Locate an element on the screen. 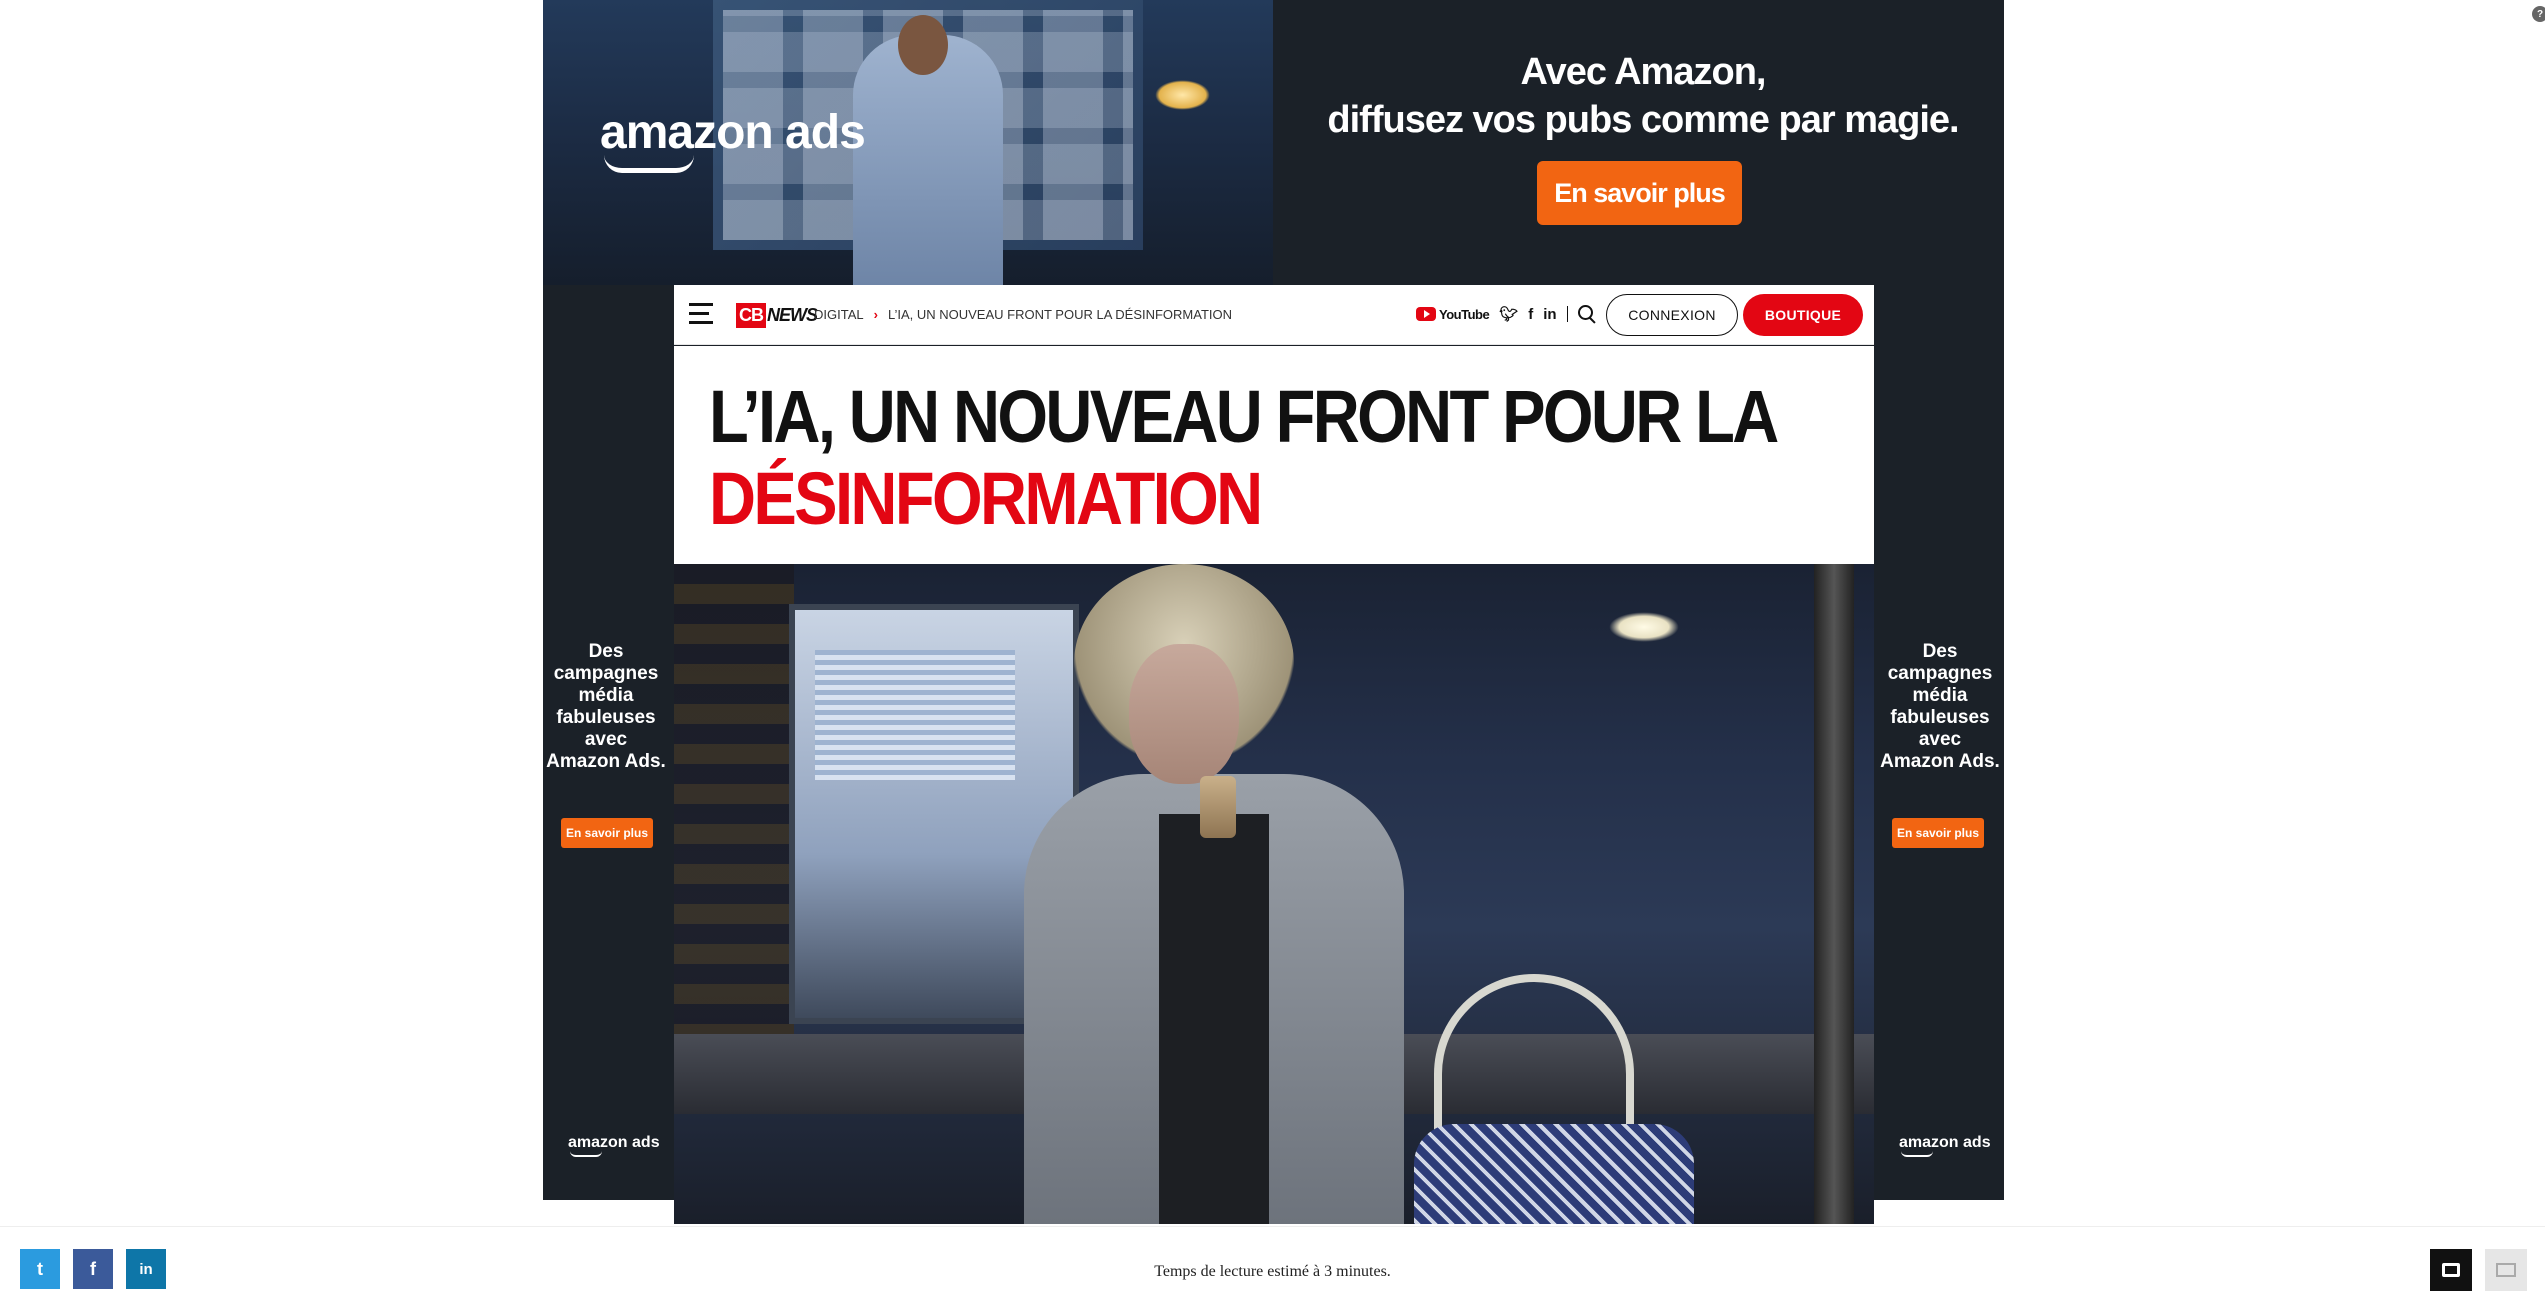  divider is located at coordinates (1567, 314).